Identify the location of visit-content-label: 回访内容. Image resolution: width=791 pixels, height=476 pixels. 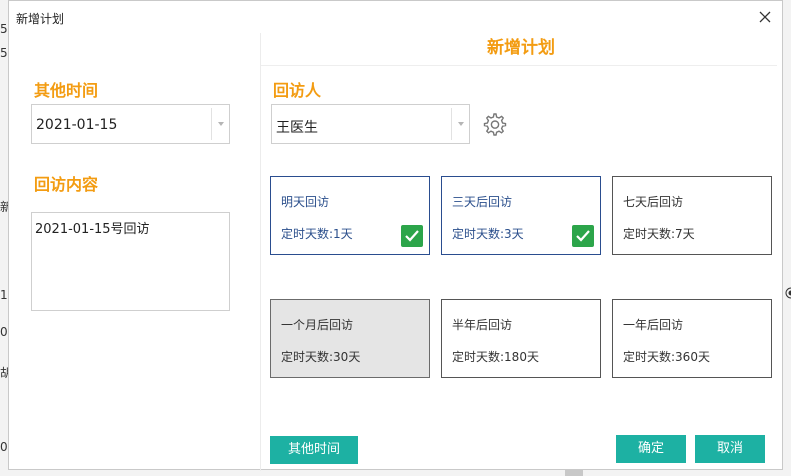
(66, 184).